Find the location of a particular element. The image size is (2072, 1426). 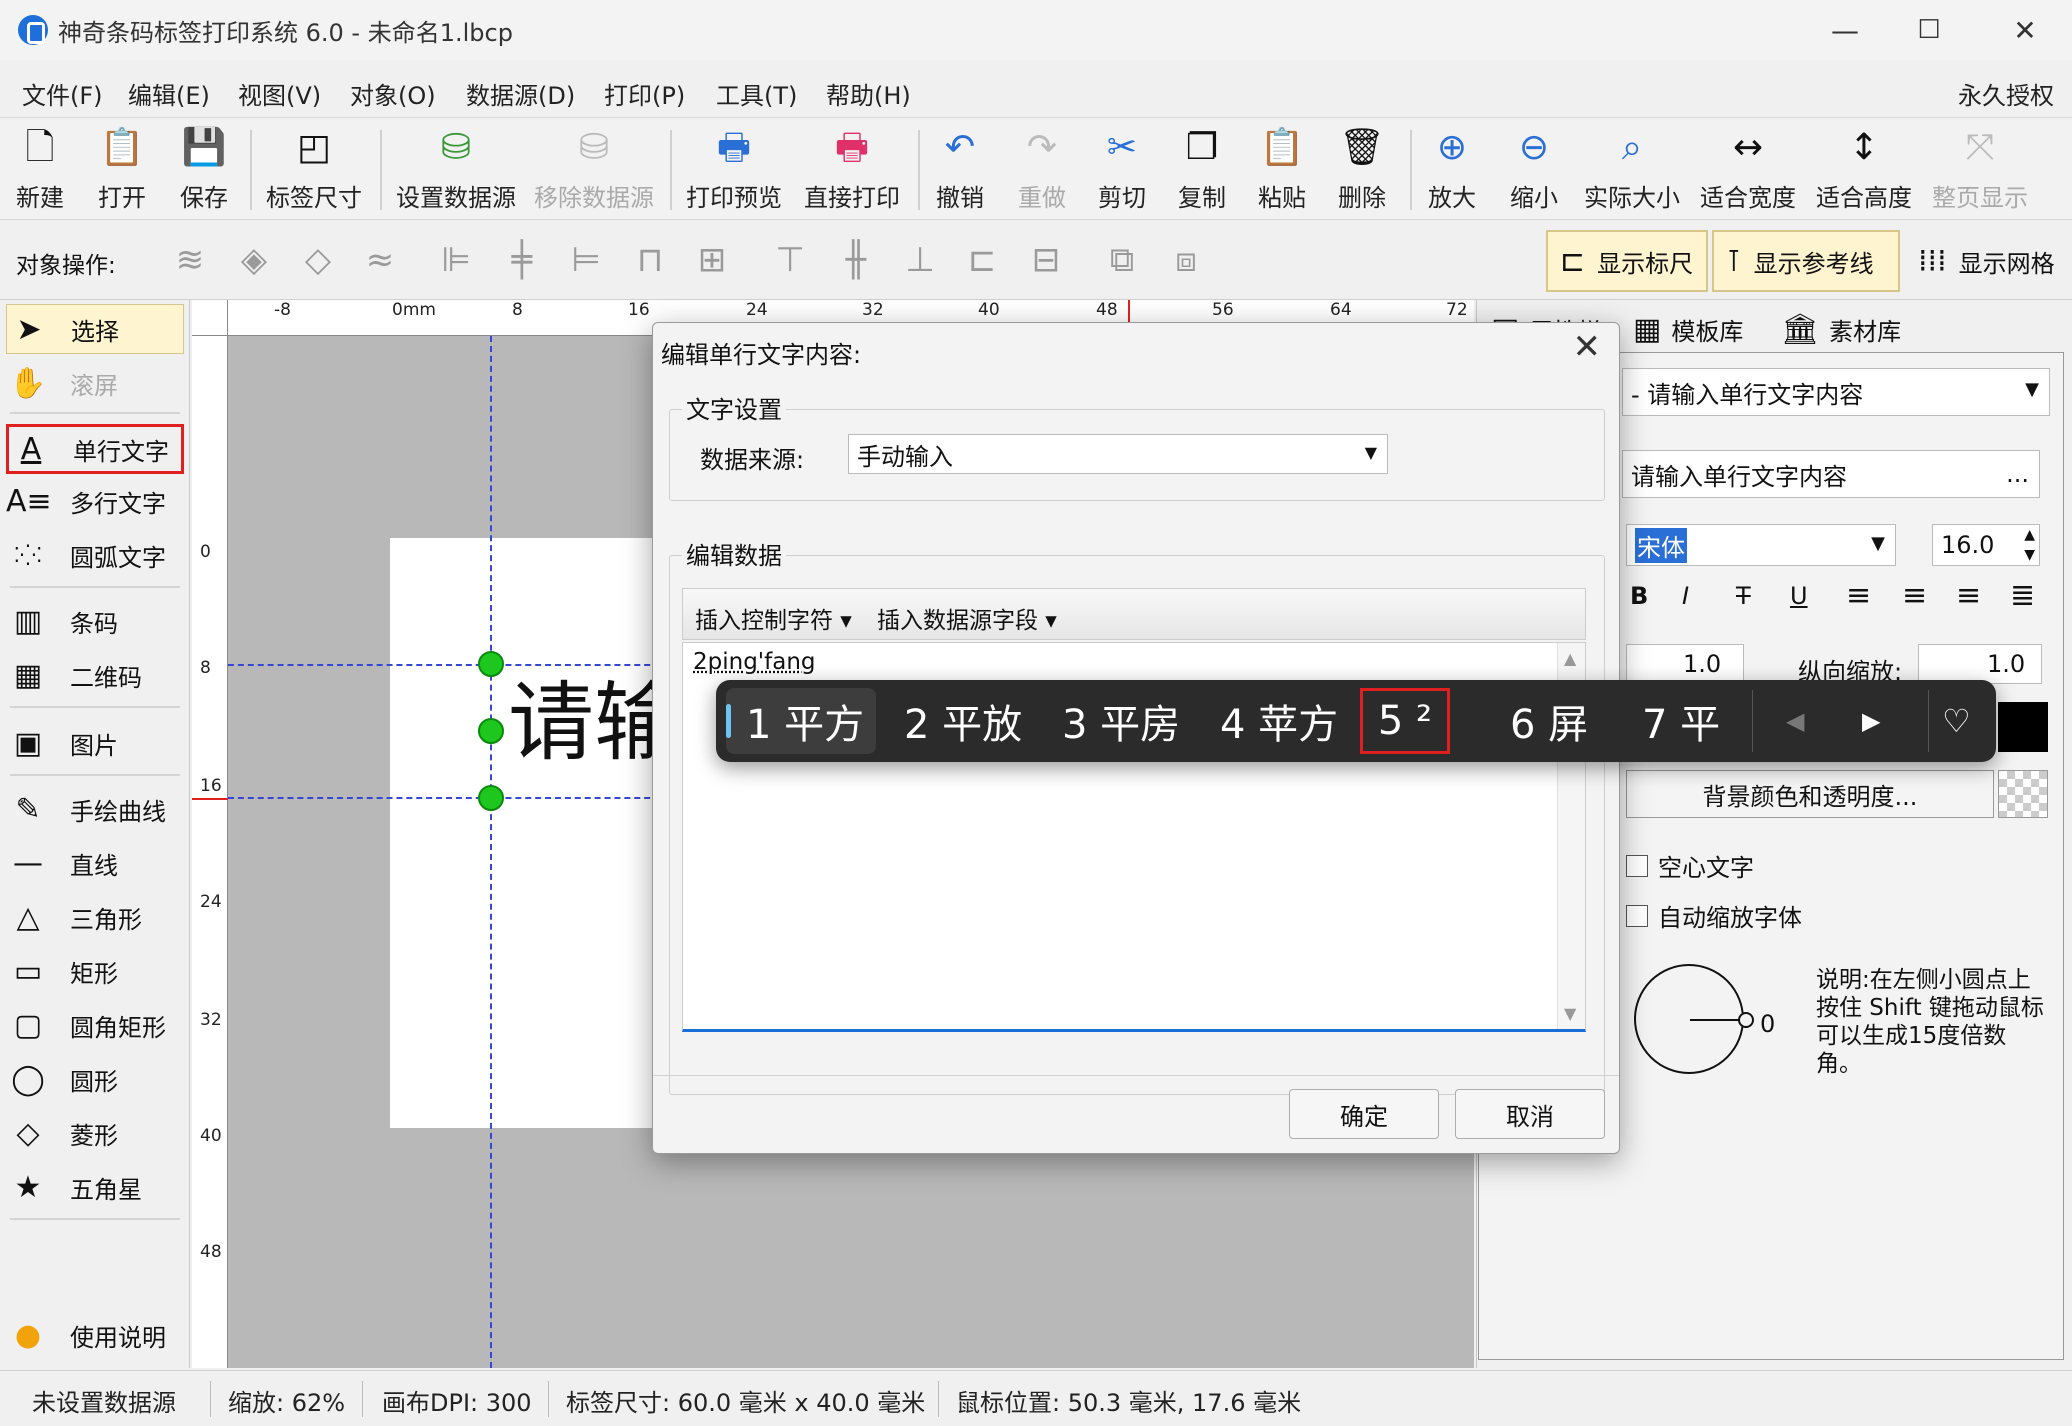

ime-candidate: 7 平 is located at coordinates (1681, 721).